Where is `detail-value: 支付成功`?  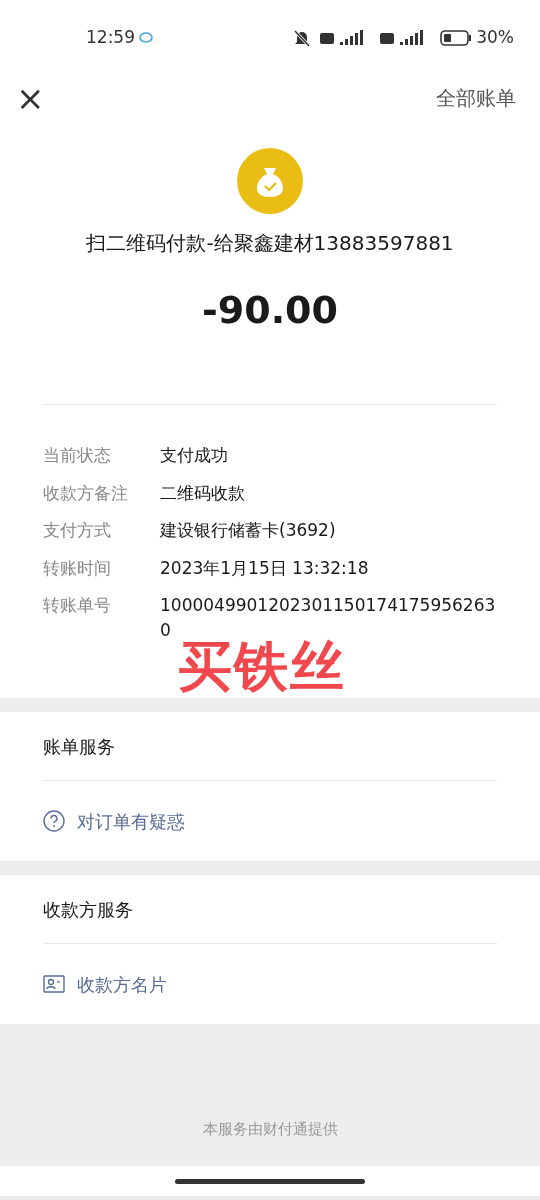 detail-value: 支付成功 is located at coordinates (194, 455).